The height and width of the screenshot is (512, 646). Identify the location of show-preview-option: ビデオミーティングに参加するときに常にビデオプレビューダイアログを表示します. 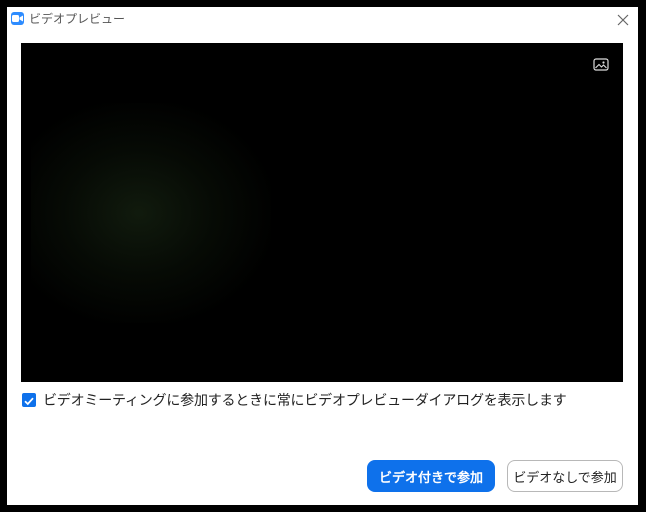
(294, 400).